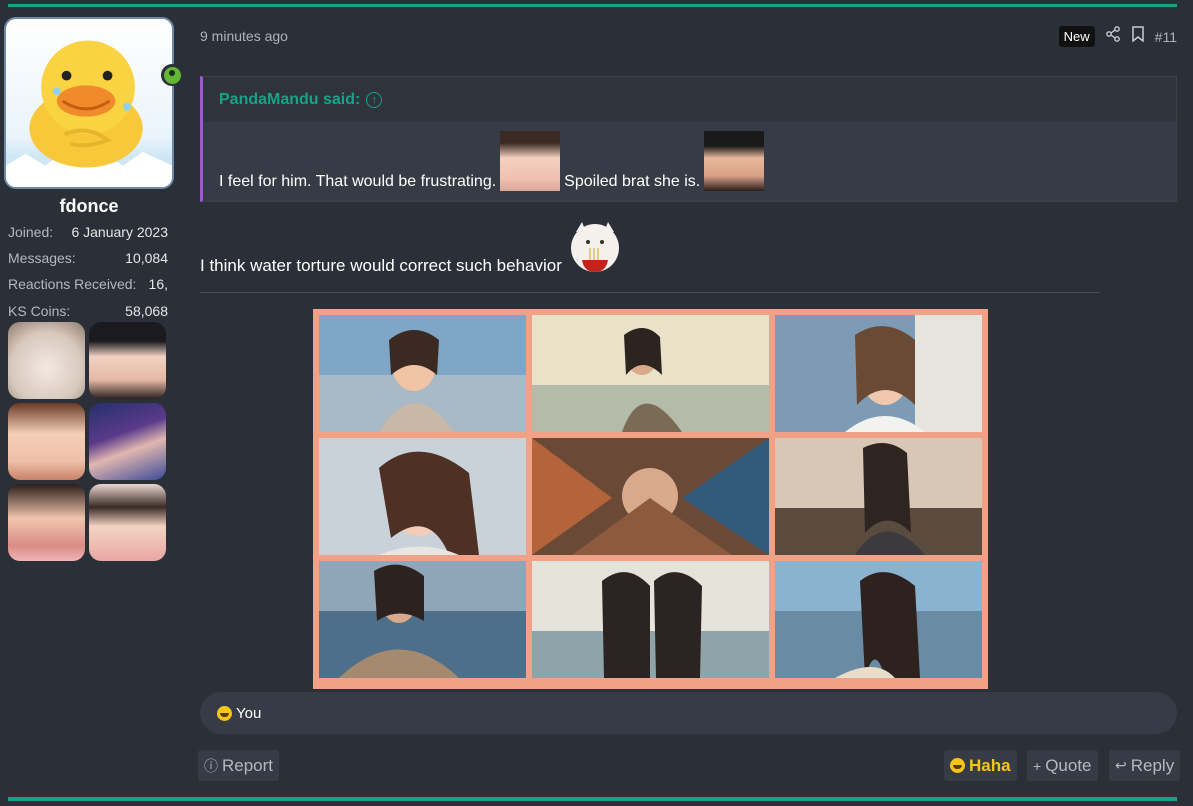  Describe the element at coordinates (1113, 36) in the screenshot. I see `share-icon` at that location.